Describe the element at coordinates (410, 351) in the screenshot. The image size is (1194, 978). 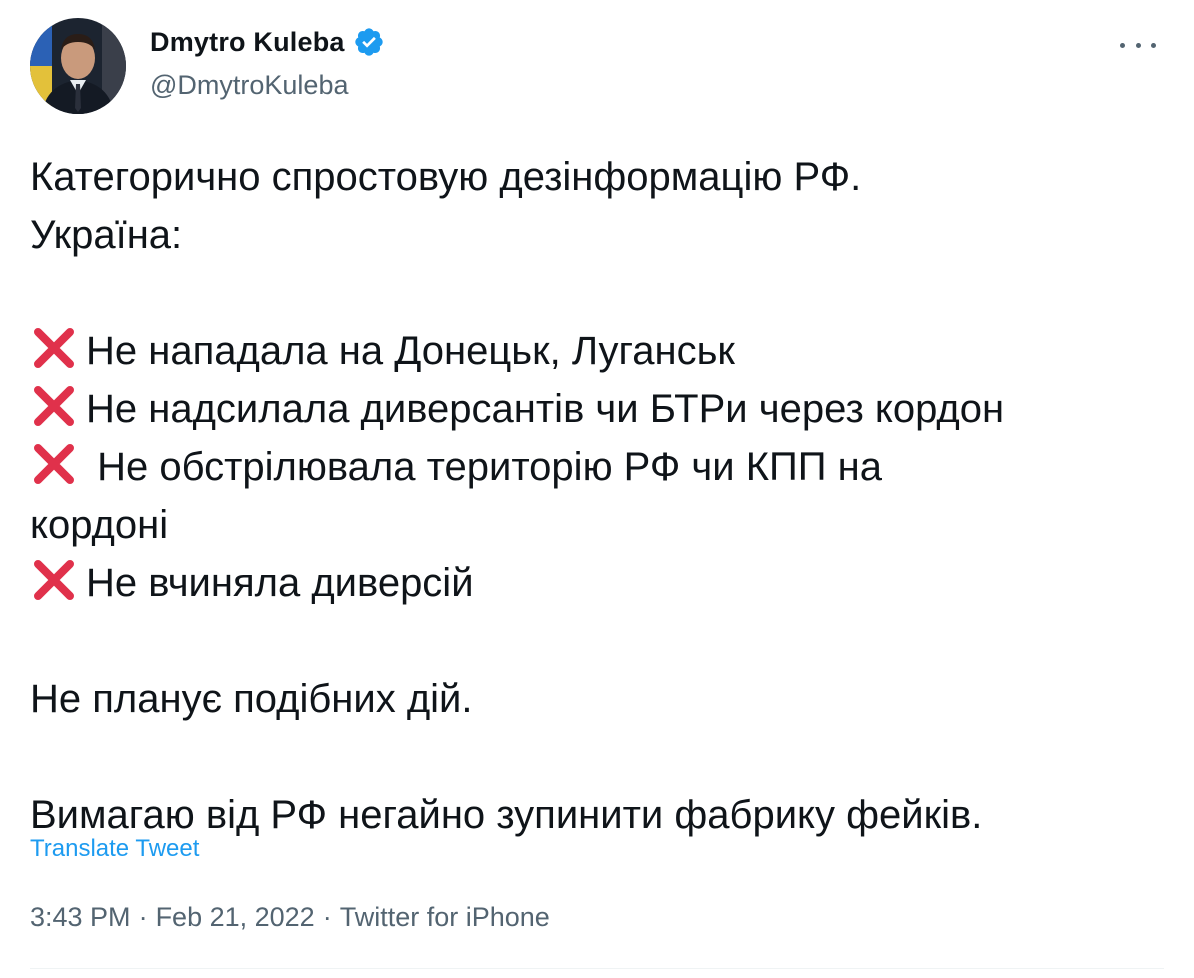
I see `tweet-list-item-text: Не нападала на Донецьк, Луганськ` at that location.